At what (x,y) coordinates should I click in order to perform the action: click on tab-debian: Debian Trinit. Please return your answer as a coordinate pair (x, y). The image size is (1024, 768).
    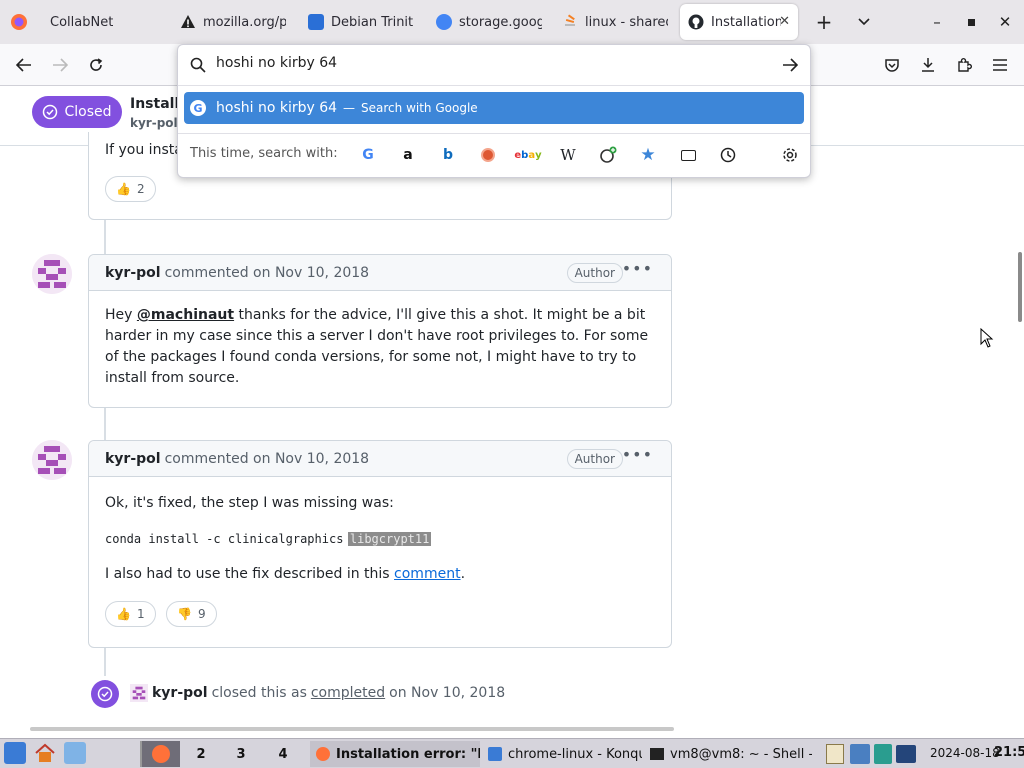
    Looking at the image, I should click on (361, 22).